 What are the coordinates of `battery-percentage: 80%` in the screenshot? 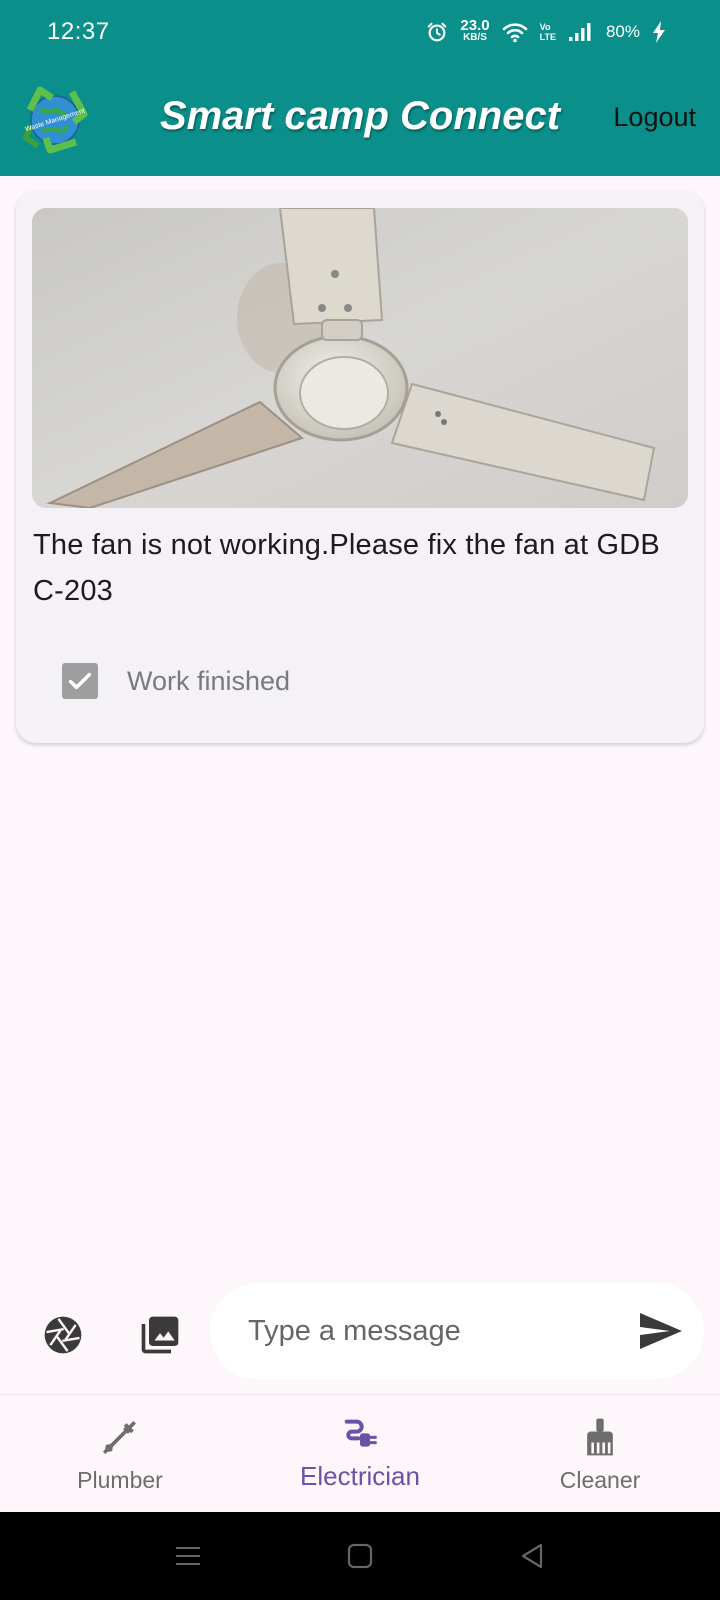 It's located at (622, 31).